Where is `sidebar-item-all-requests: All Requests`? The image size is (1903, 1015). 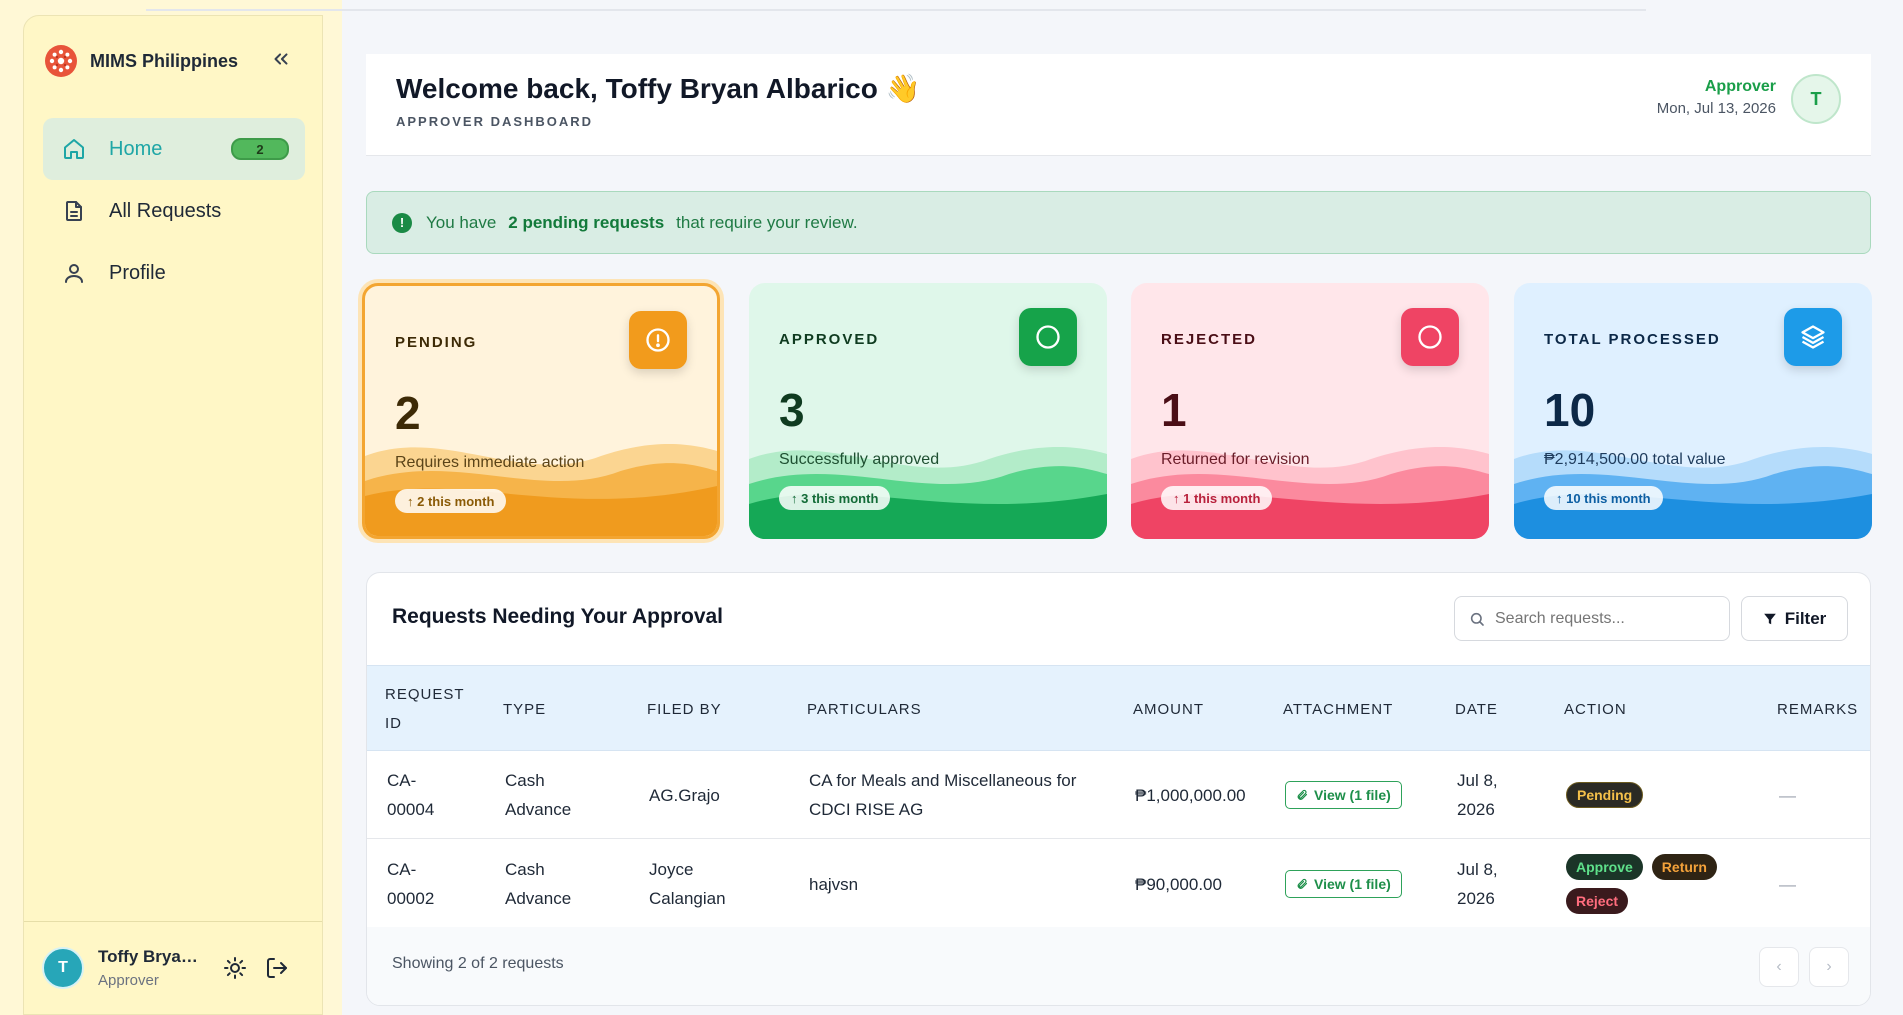 sidebar-item-all-requests: All Requests is located at coordinates (174, 211).